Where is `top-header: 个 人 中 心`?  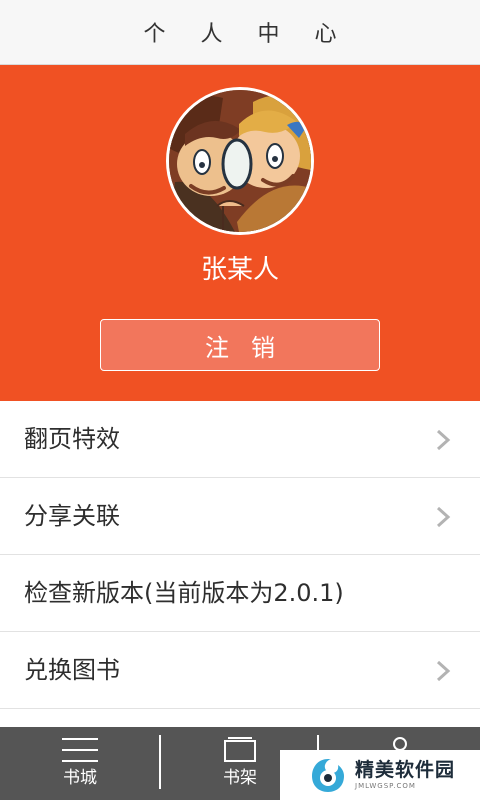 top-header: 个 人 中 心 is located at coordinates (240, 32).